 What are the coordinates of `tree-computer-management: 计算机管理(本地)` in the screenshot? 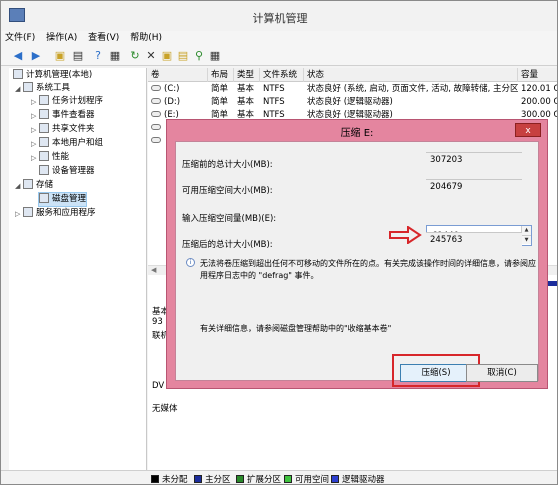 It's located at (52, 75).